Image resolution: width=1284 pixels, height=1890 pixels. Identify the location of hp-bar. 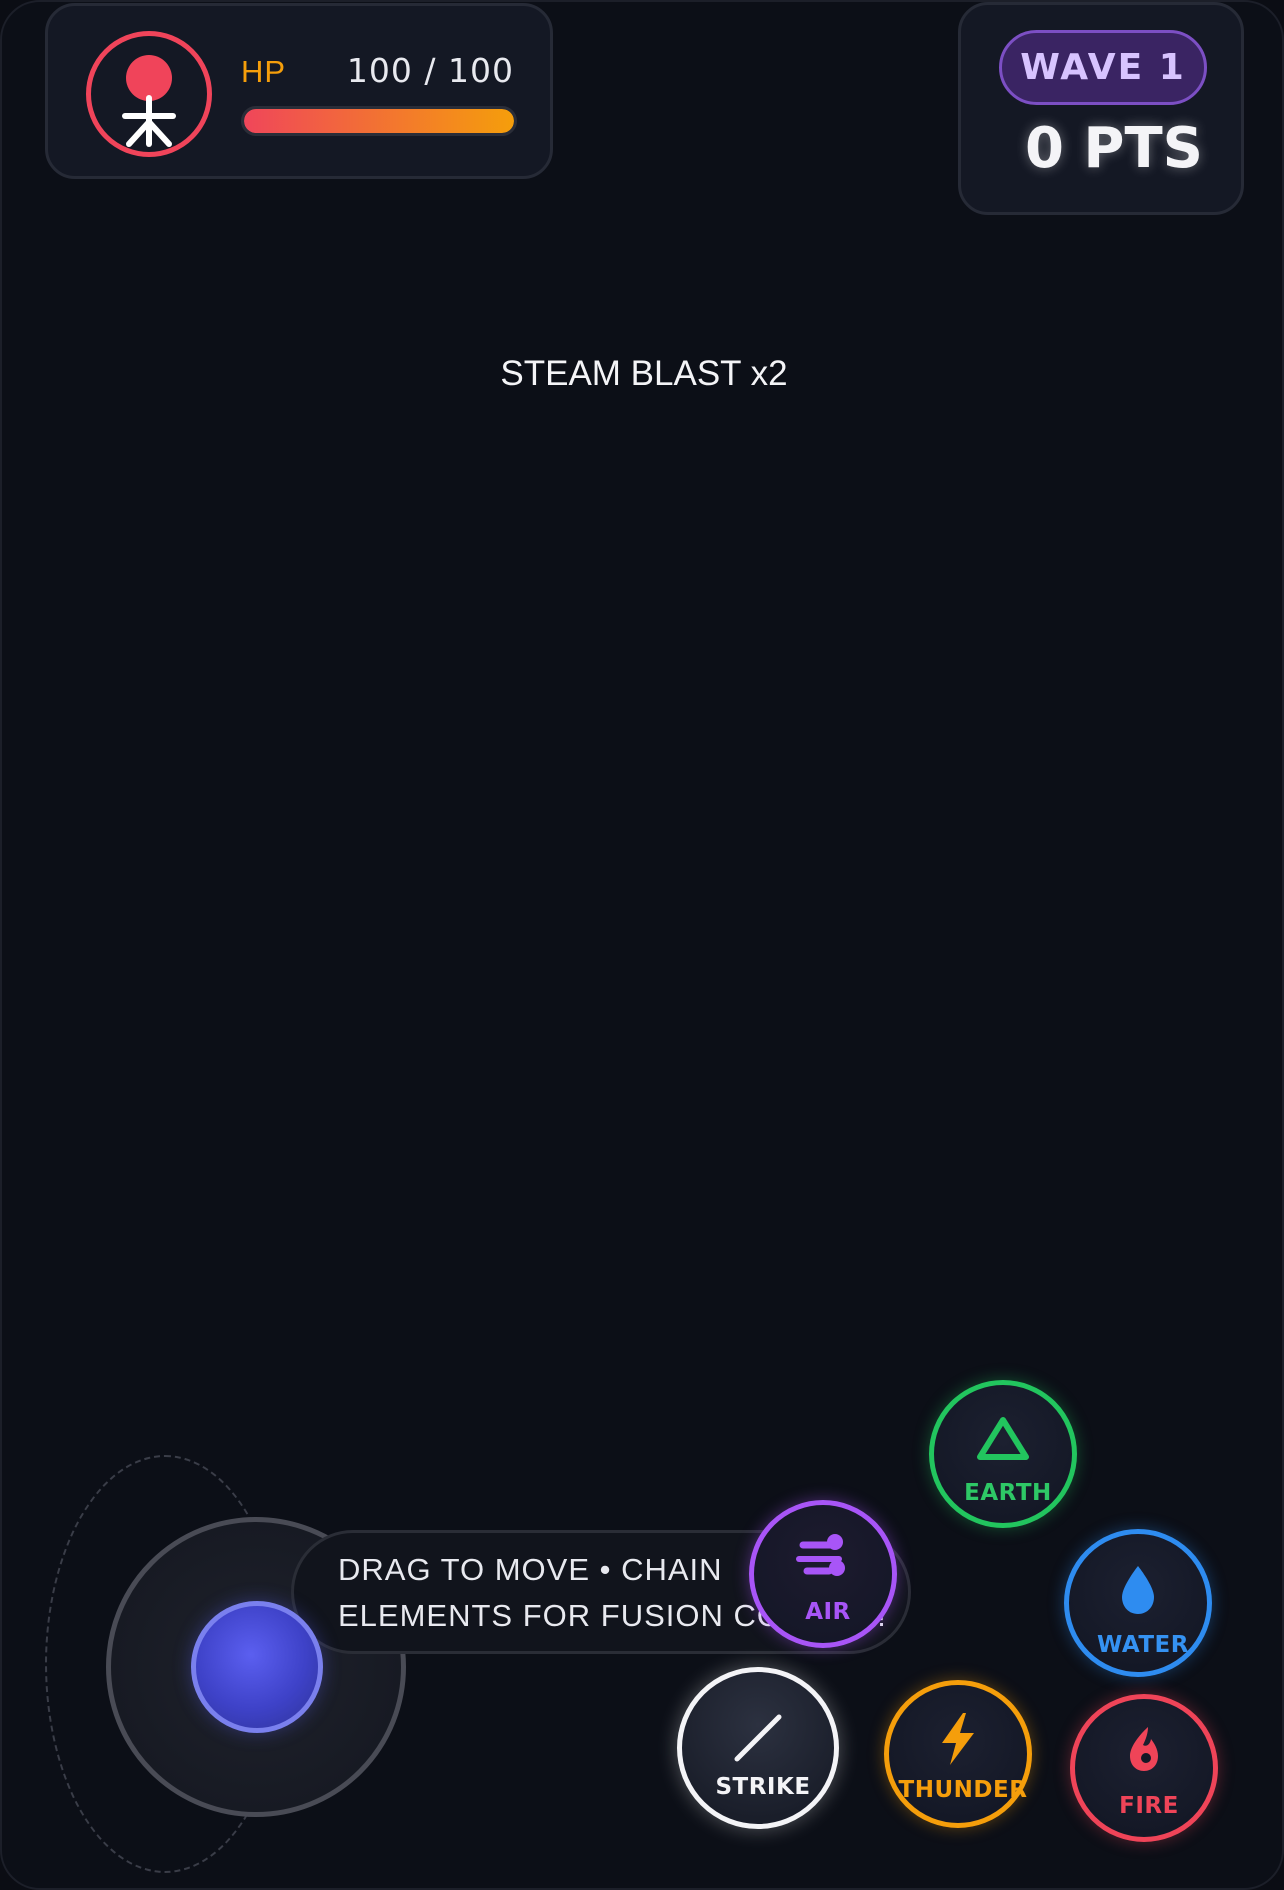
(379, 121).